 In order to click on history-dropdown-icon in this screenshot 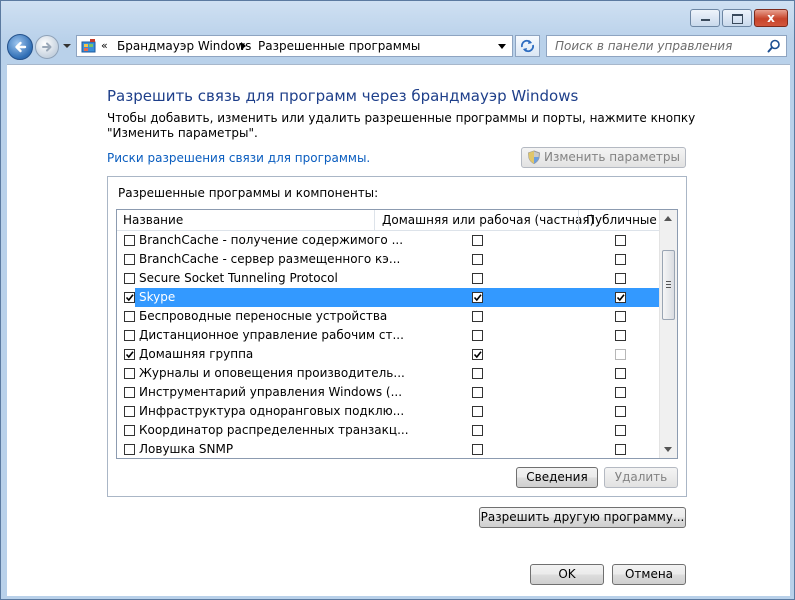, I will do `click(67, 46)`.